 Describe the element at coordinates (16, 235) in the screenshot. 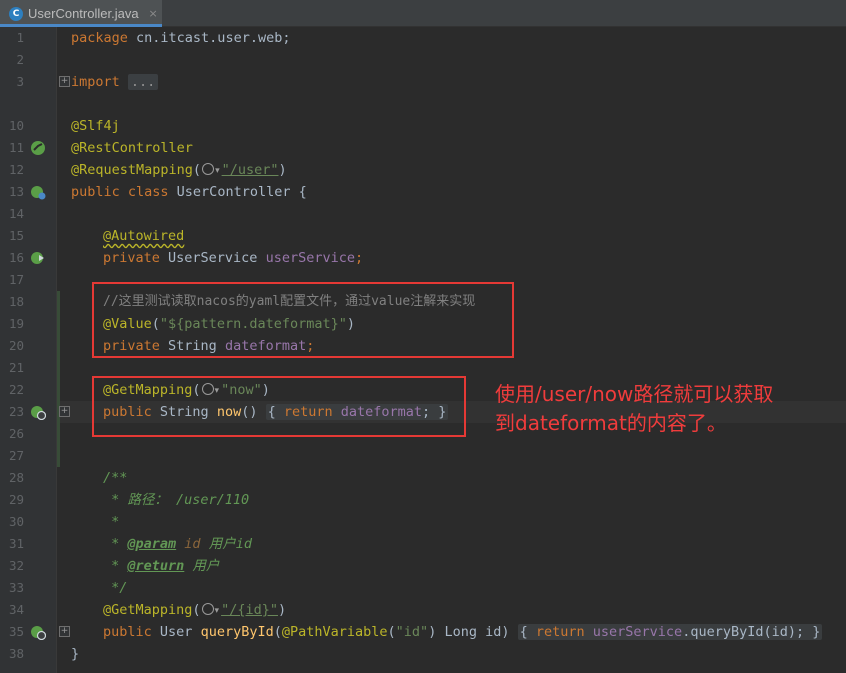

I see `line-number: 15` at that location.